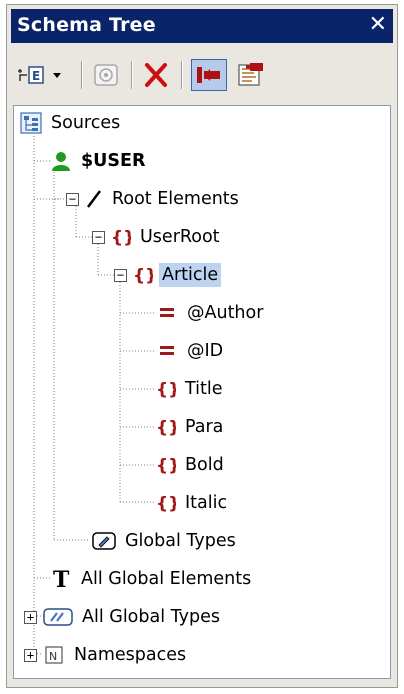 The image size is (404, 694). What do you see at coordinates (180, 237) in the screenshot?
I see `node-label: UserRoot` at bounding box center [180, 237].